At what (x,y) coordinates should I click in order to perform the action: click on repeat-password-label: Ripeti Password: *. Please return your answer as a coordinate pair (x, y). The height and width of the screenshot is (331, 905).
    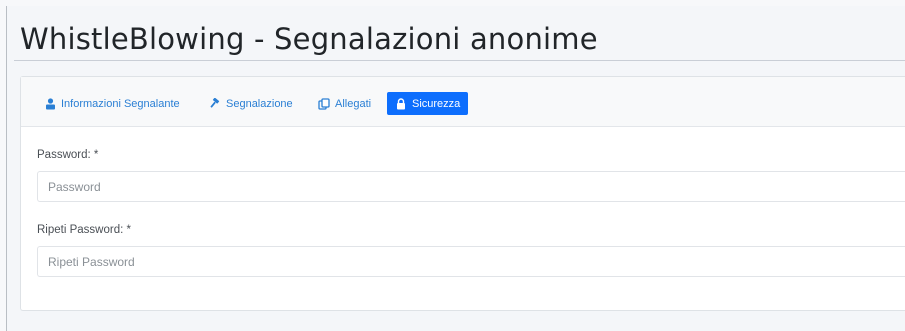
    Looking at the image, I should click on (84, 230).